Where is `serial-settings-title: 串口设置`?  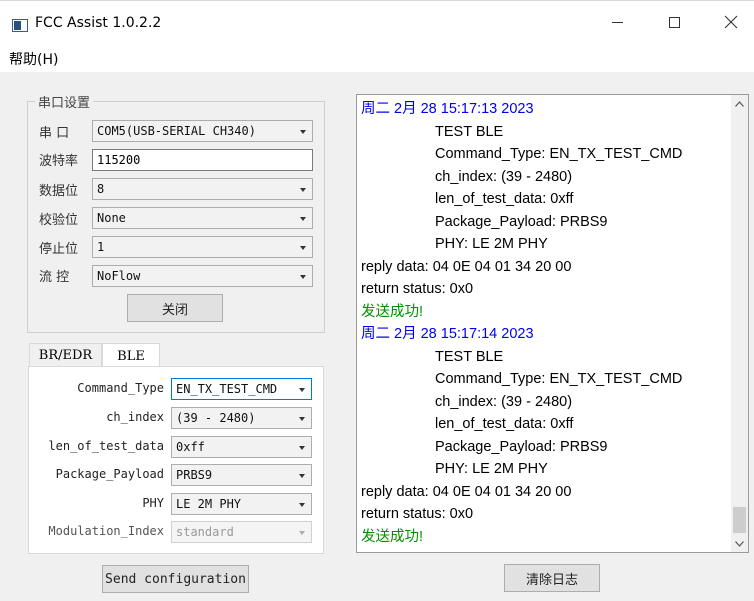 serial-settings-title: 串口设置 is located at coordinates (64, 101).